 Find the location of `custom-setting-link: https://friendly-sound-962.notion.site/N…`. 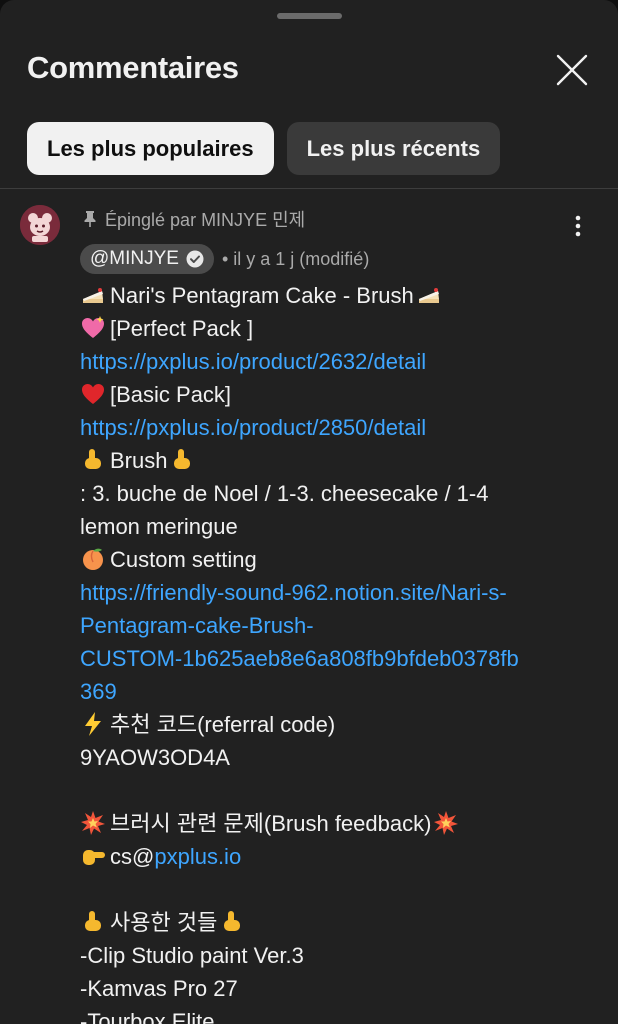

custom-setting-link: https://friendly-sound-962.notion.site/N… is located at coordinates (293, 592).